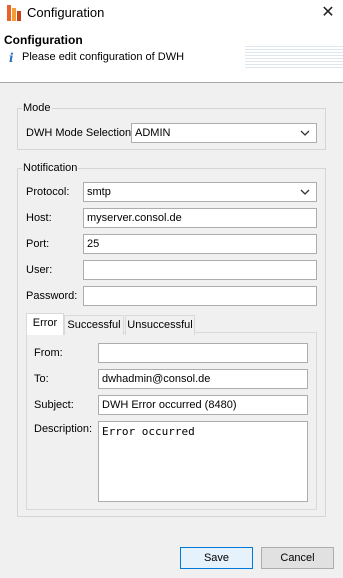  I want to click on close-icon: ✕, so click(328, 13).